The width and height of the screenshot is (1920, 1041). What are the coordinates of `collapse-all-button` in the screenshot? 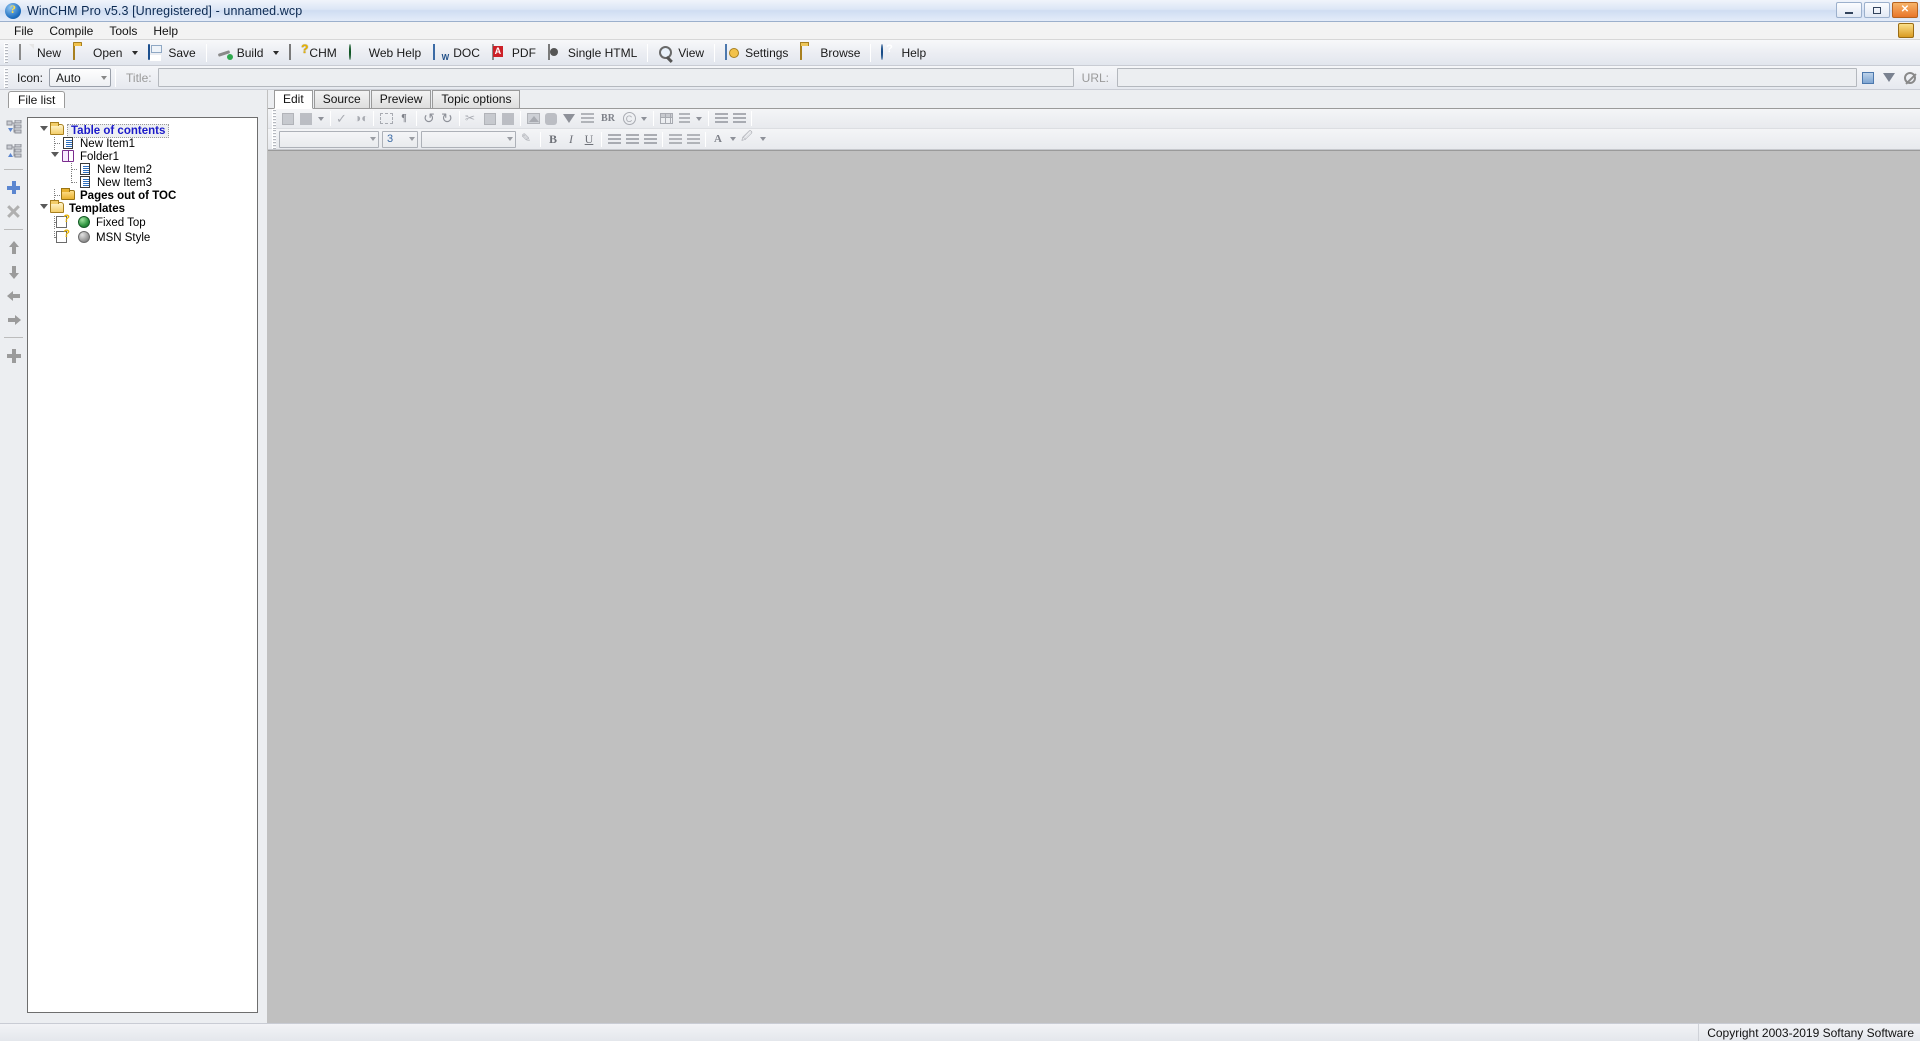 It's located at (13, 151).